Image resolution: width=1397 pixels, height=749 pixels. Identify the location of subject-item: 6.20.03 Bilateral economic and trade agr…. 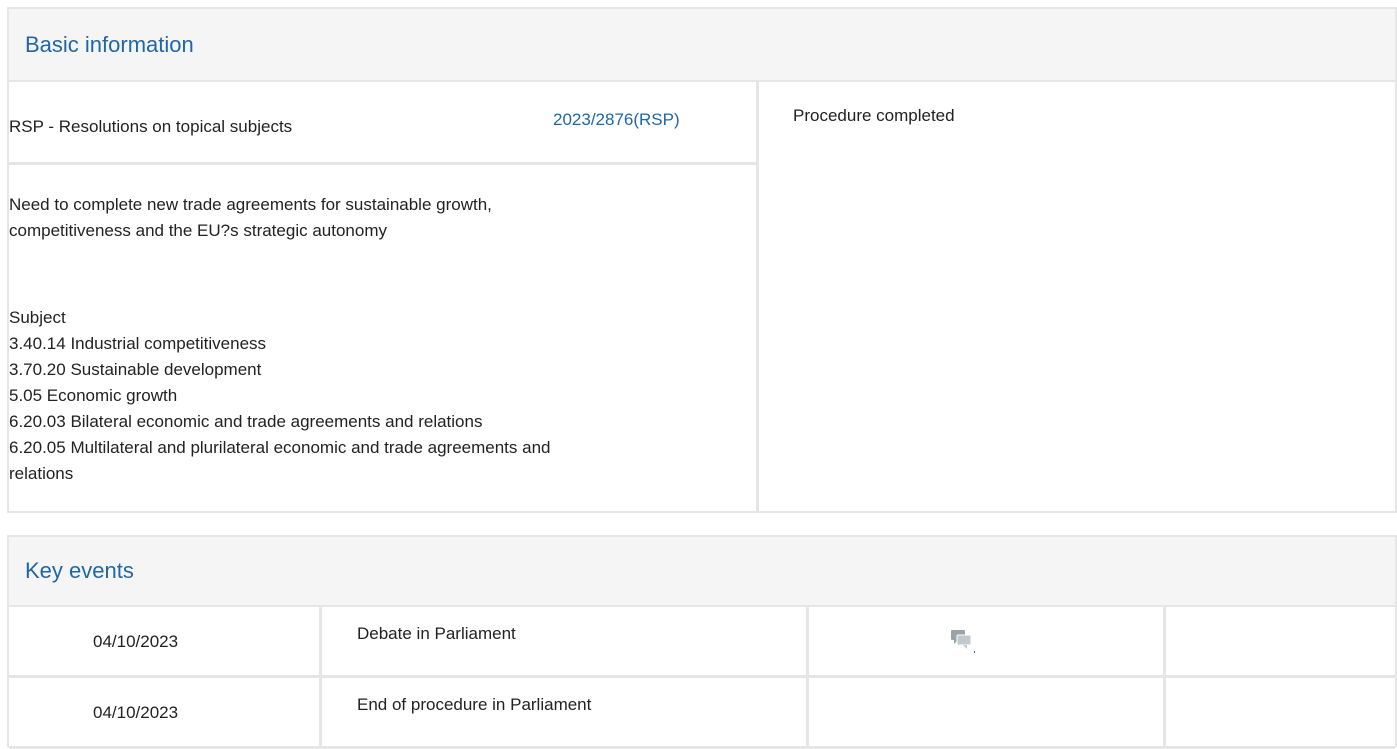
(246, 421).